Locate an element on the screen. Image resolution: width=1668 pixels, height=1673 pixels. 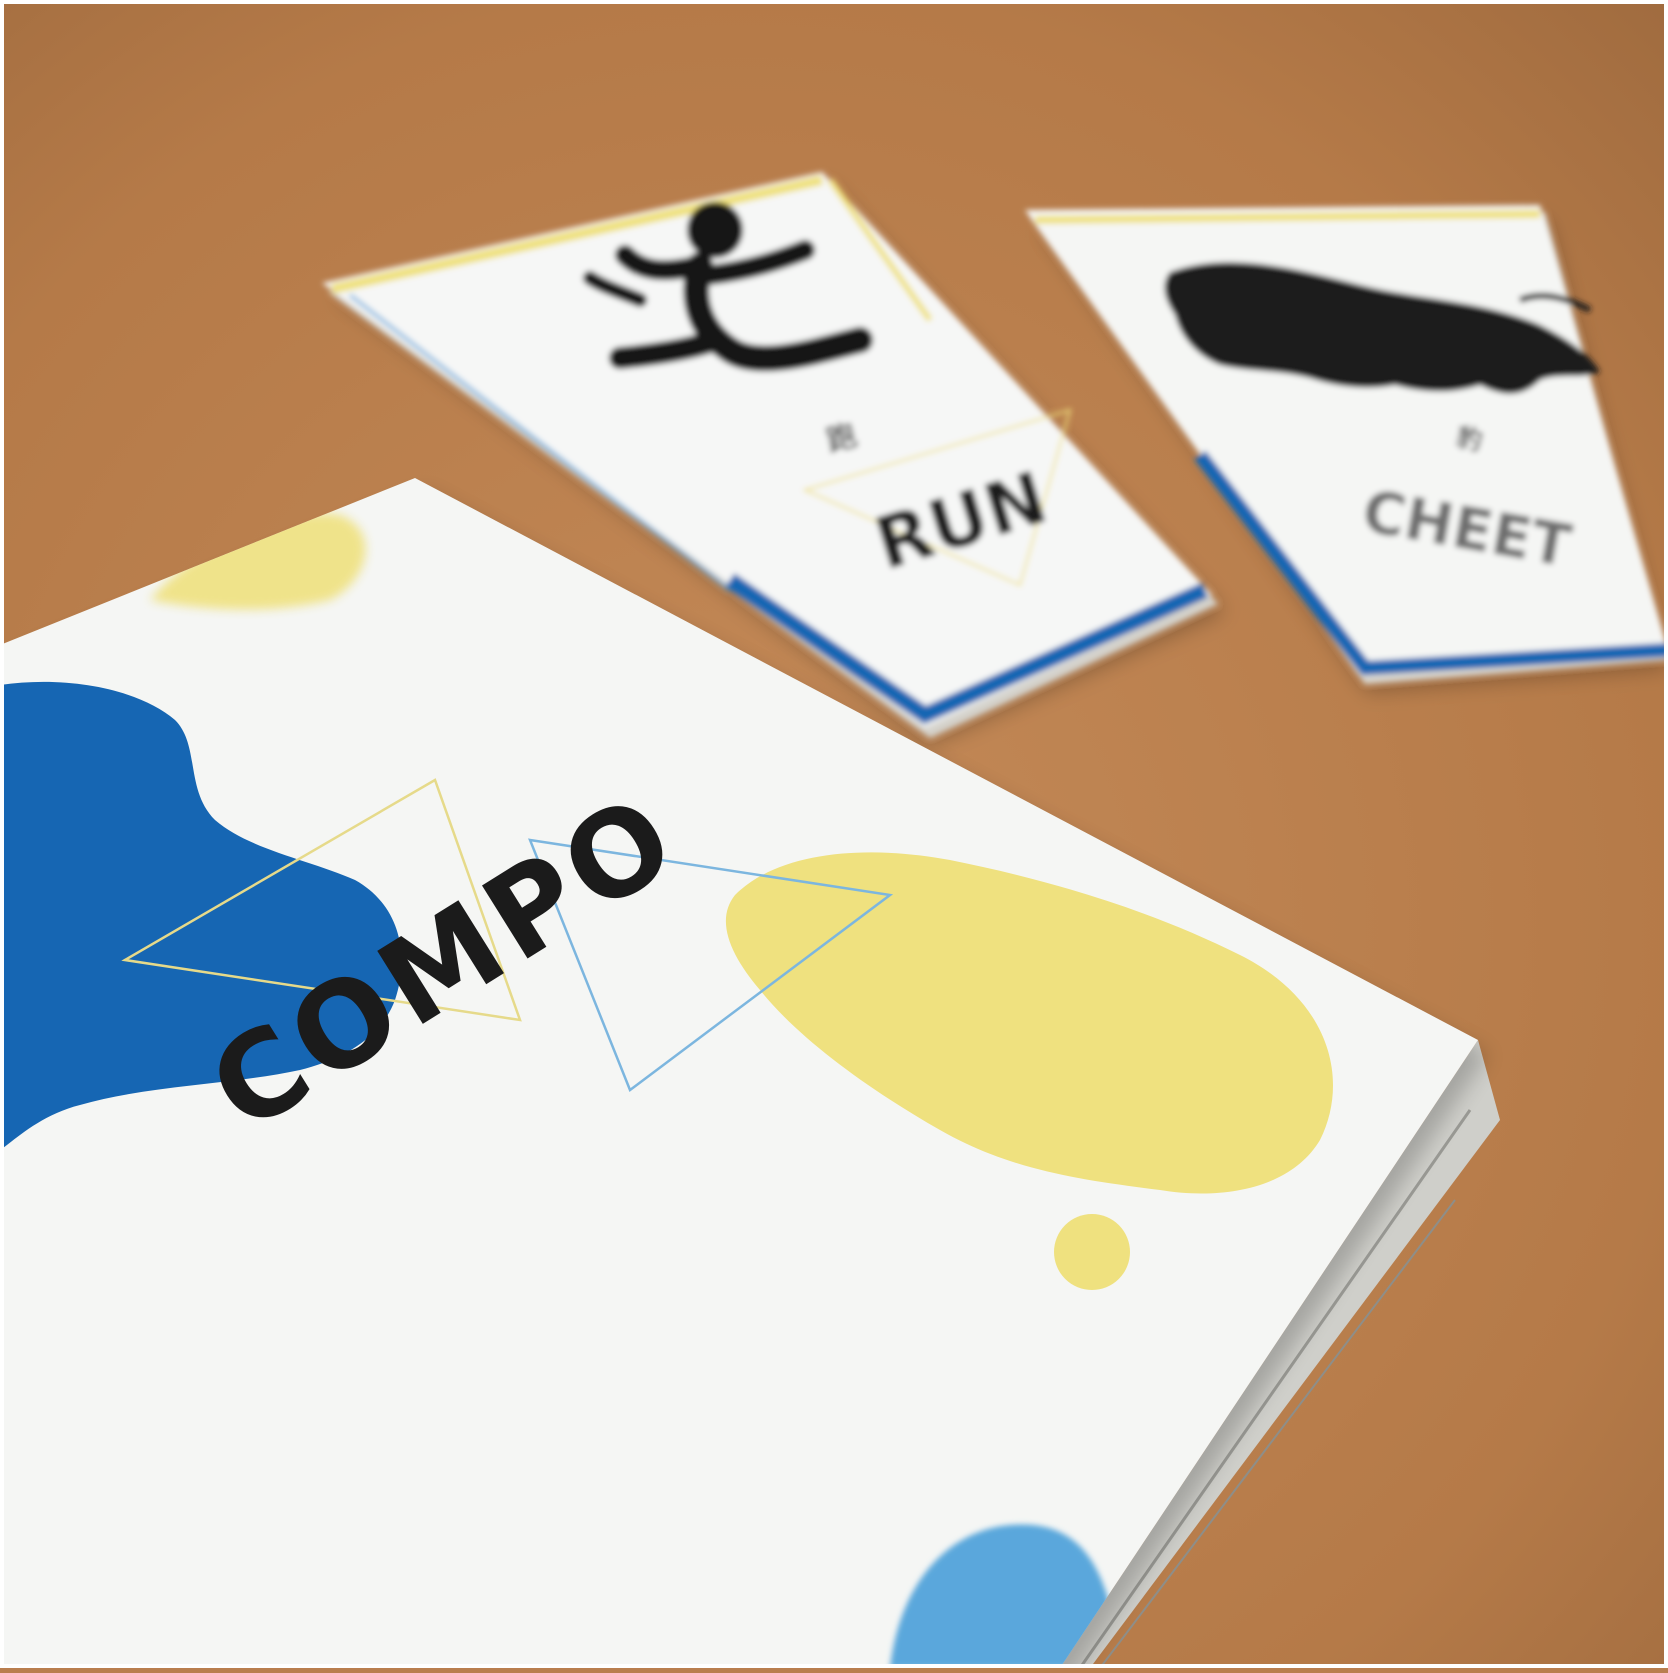
yellow-dot is located at coordinates (1092, 1252).